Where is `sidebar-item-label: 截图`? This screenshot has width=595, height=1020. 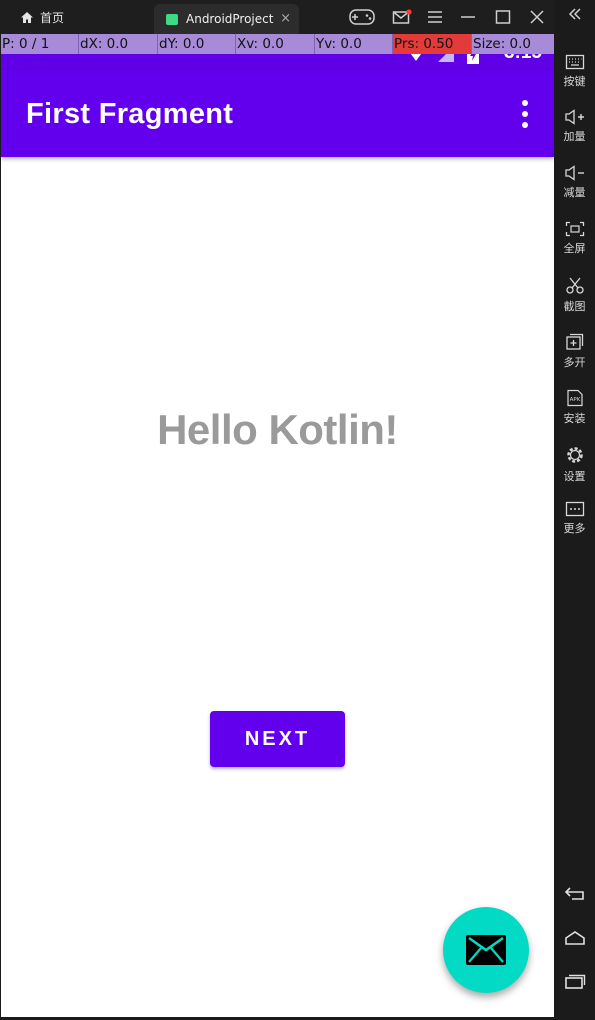 sidebar-item-label: 截图 is located at coordinates (574, 306).